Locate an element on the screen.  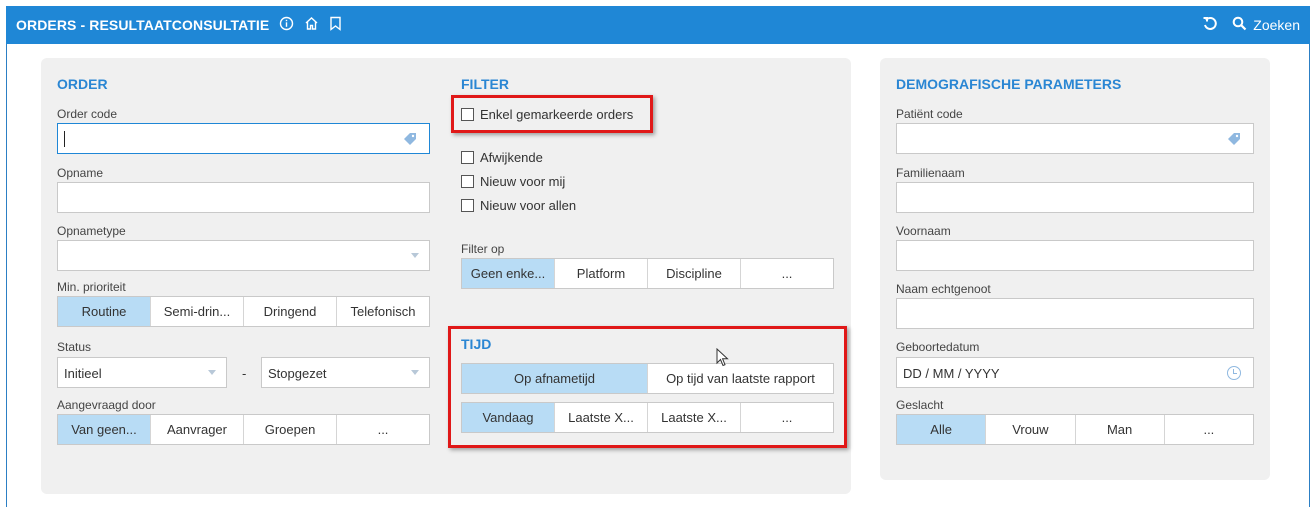
nieuw-allen-label: Nieuw voor allen is located at coordinates (528, 205).